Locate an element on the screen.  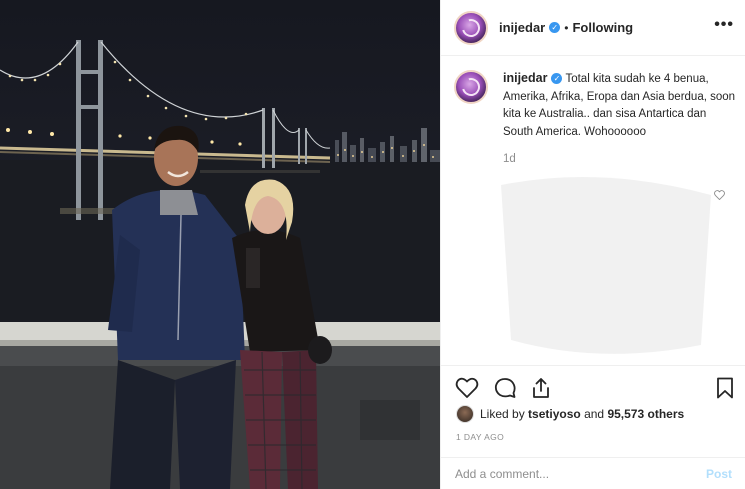
heart-outline-icon is located at coordinates (467, 388).